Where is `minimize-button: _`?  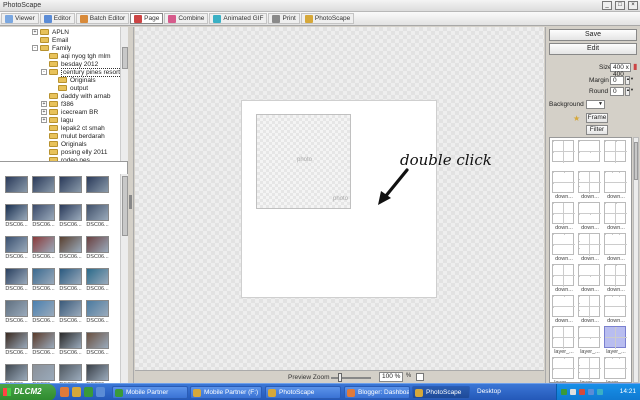 minimize-button: _ is located at coordinates (607, 5).